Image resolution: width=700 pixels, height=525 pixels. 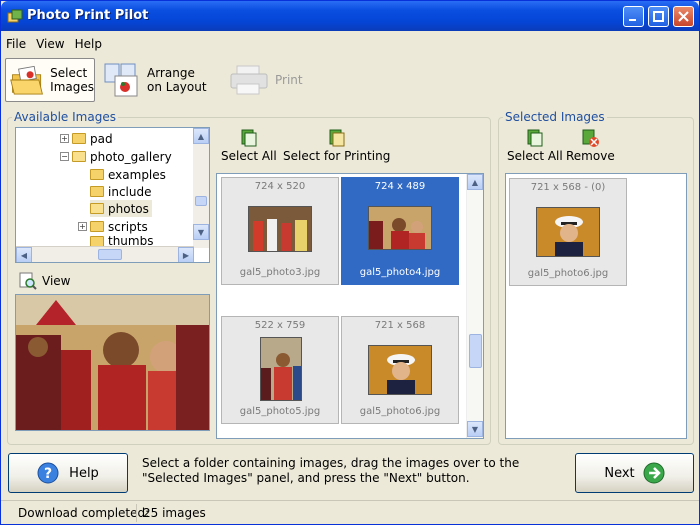 I want to click on status-bar: Download completed: 25 images, so click(x=350, y=512).